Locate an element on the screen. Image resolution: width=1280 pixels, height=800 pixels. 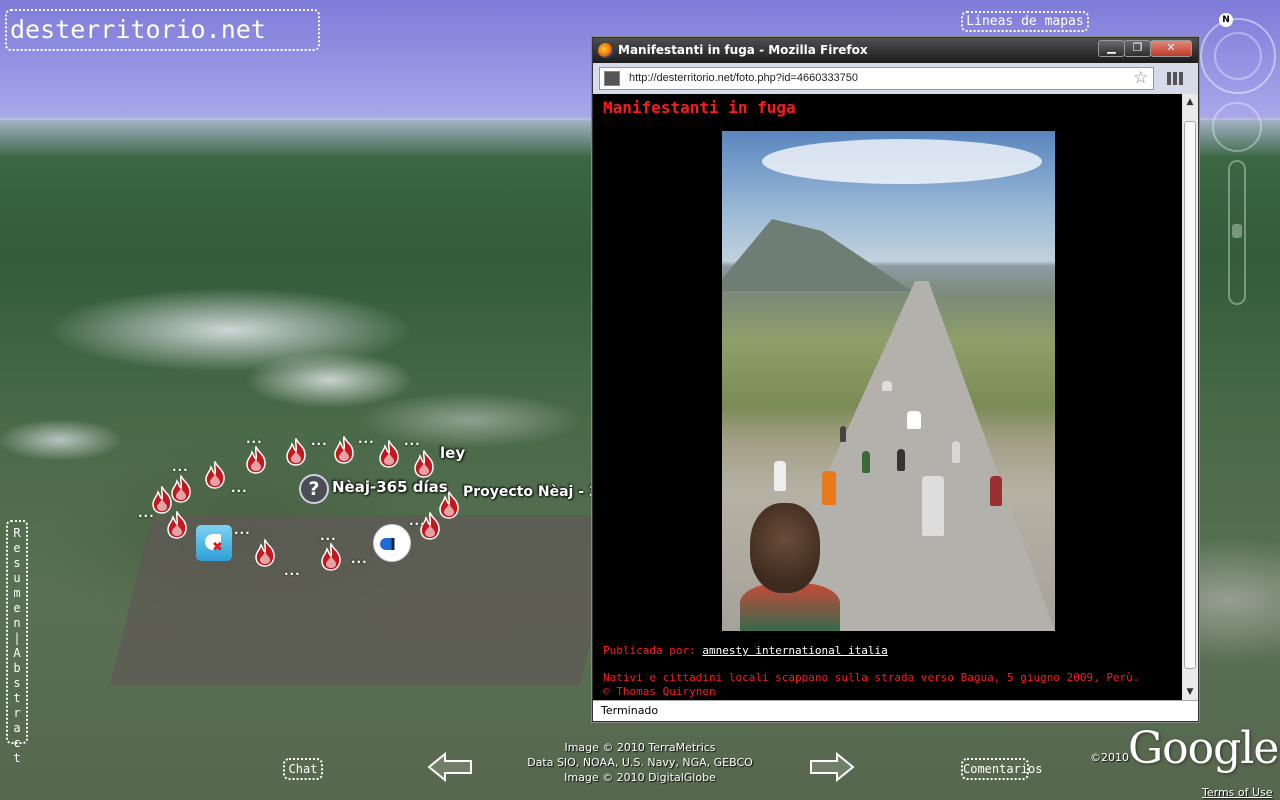
copyright-year: ©2010 is located at coordinates (1109, 757).